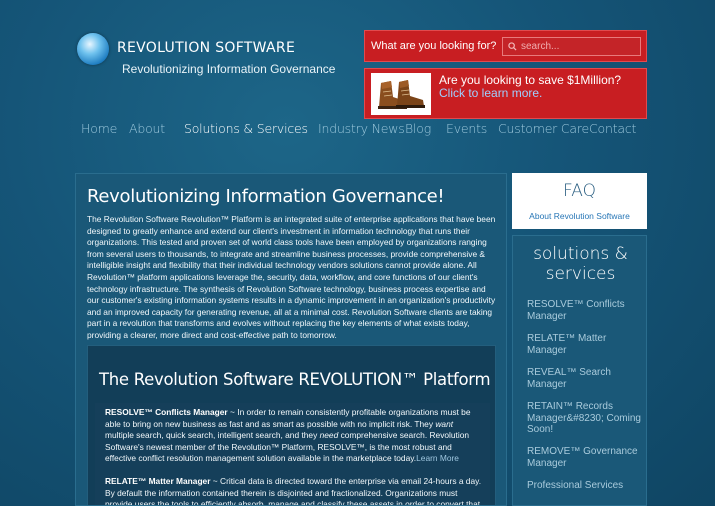 This screenshot has width=715, height=506. I want to click on nav-home: Home, so click(99, 128).